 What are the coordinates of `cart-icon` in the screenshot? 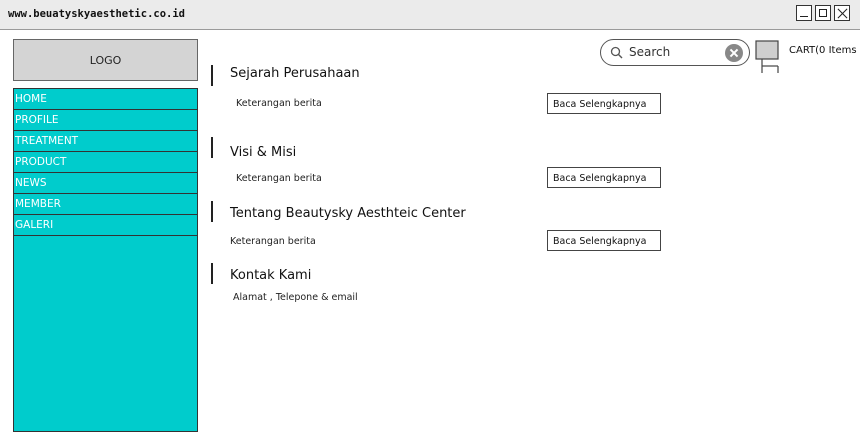 It's located at (767, 57).